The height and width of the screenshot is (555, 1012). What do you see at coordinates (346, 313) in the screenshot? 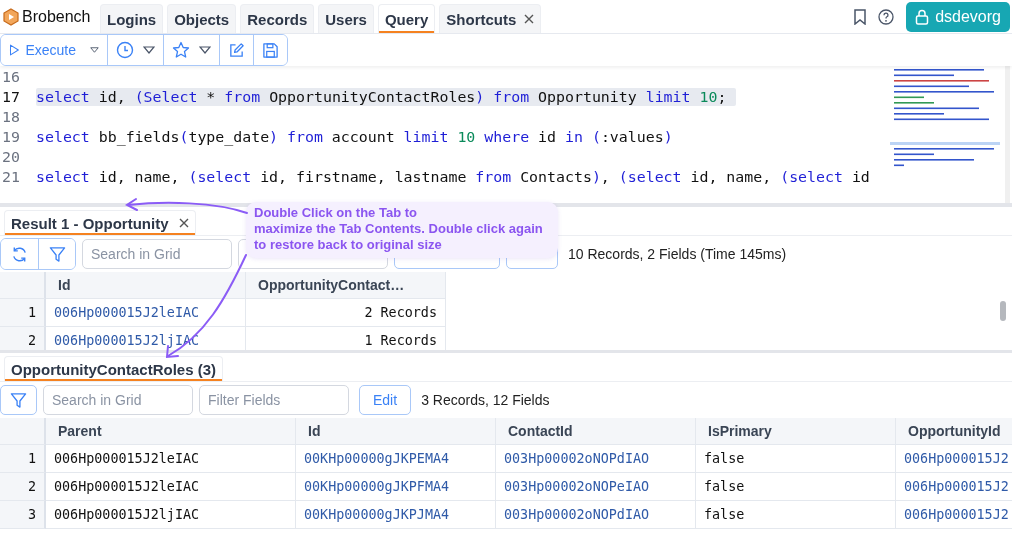
I see `table-cell: 2 Records` at bounding box center [346, 313].